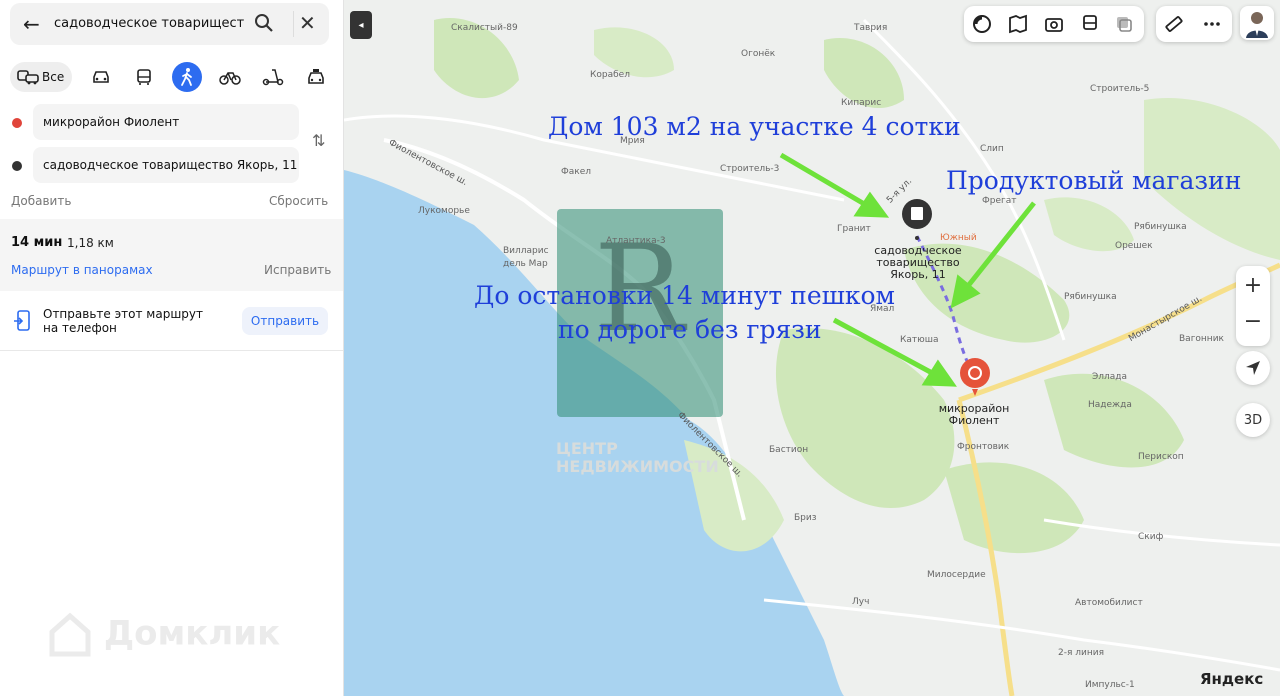 The height and width of the screenshot is (696, 1280). Describe the element at coordinates (264, 25) in the screenshot. I see `search-icon` at that location.